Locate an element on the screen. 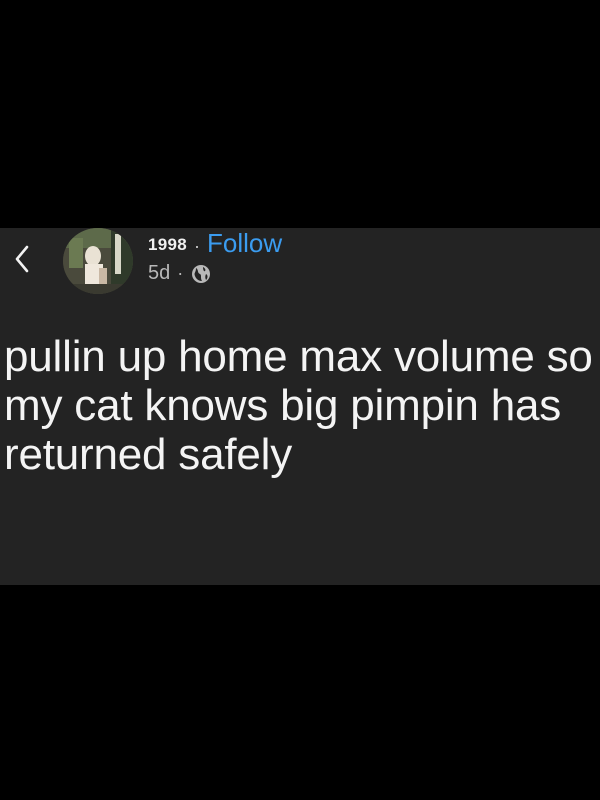  time-row: 5d · is located at coordinates (179, 273).